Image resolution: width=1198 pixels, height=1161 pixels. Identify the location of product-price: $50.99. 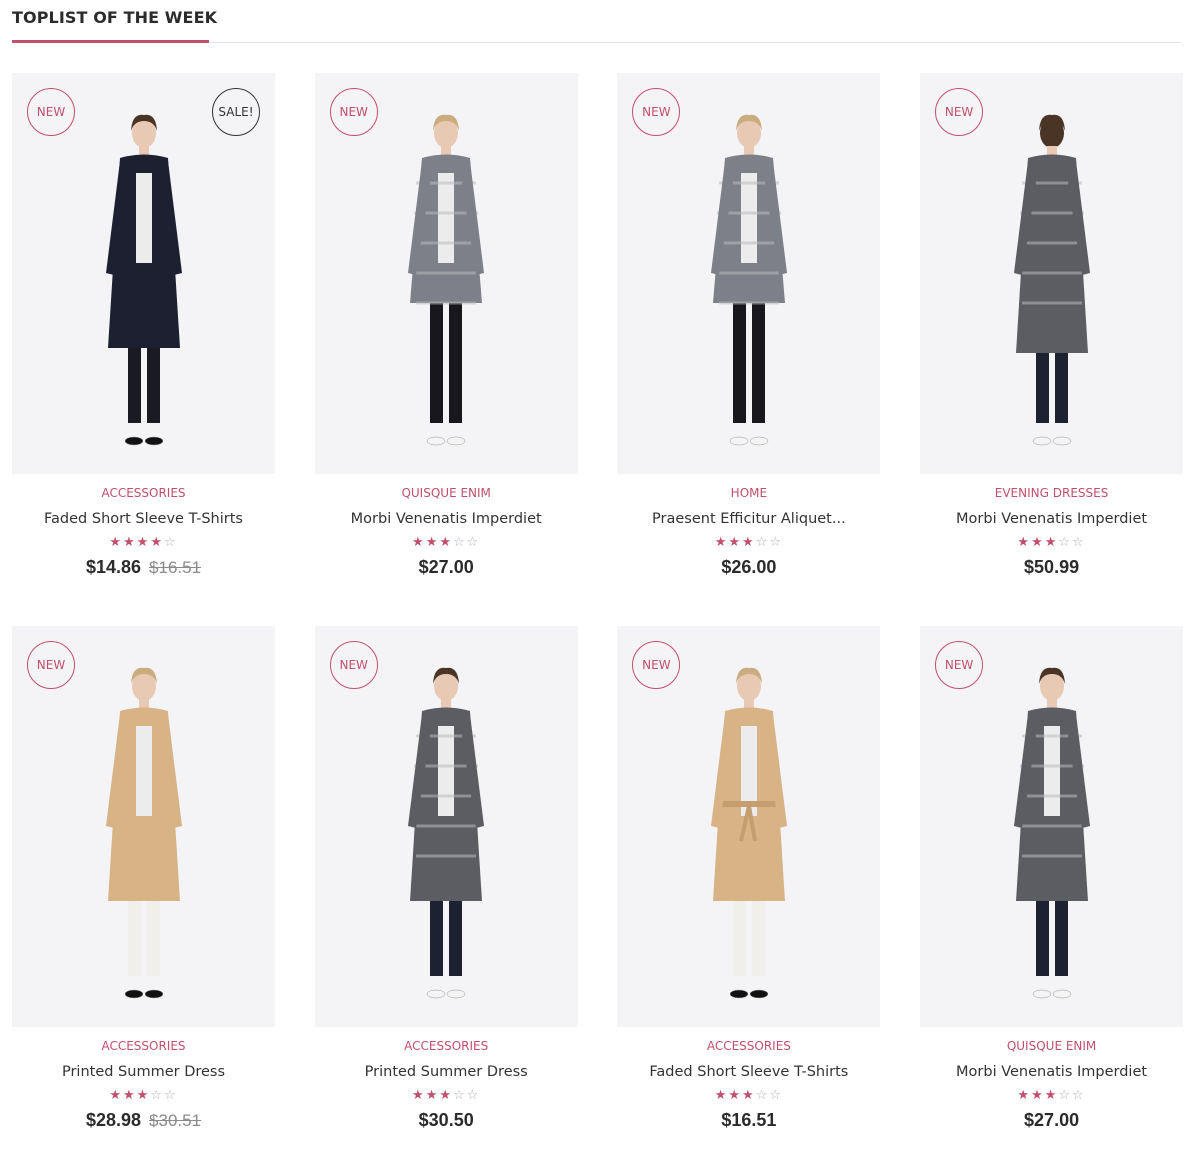
(1052, 567).